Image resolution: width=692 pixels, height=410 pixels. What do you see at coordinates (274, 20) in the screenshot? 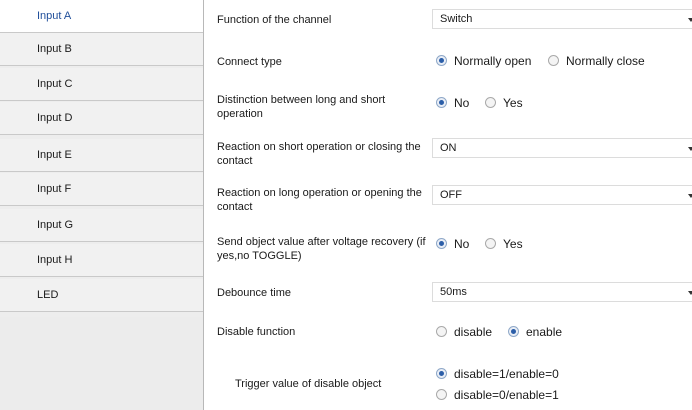
I see `function-of-channel-label: Function of the channel` at bounding box center [274, 20].